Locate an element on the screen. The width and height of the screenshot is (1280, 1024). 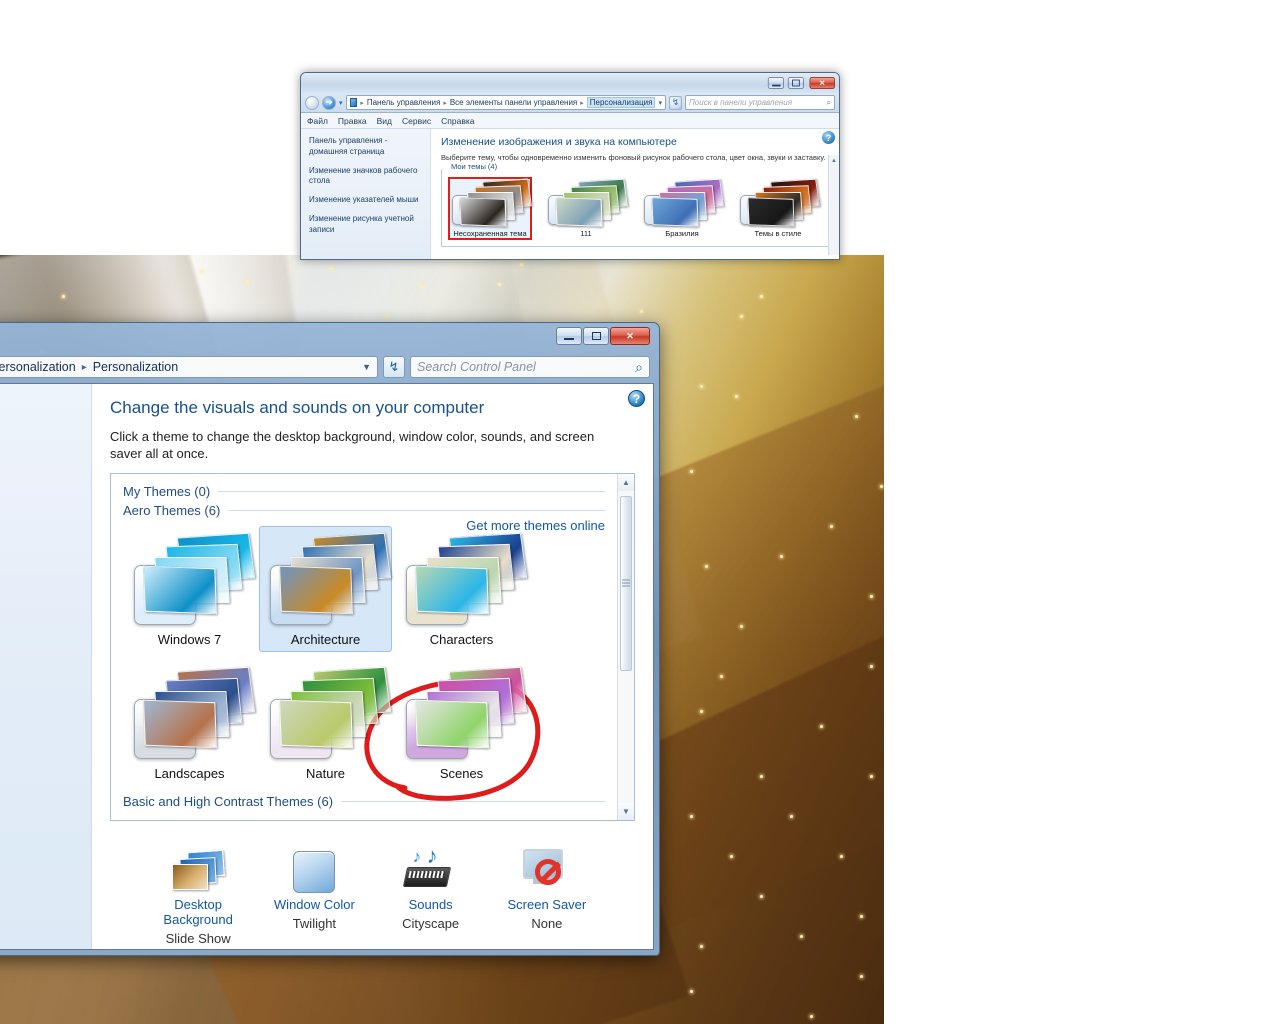
sidebar-item-ease-of-access-center: enter is located at coordinates (45, 887).